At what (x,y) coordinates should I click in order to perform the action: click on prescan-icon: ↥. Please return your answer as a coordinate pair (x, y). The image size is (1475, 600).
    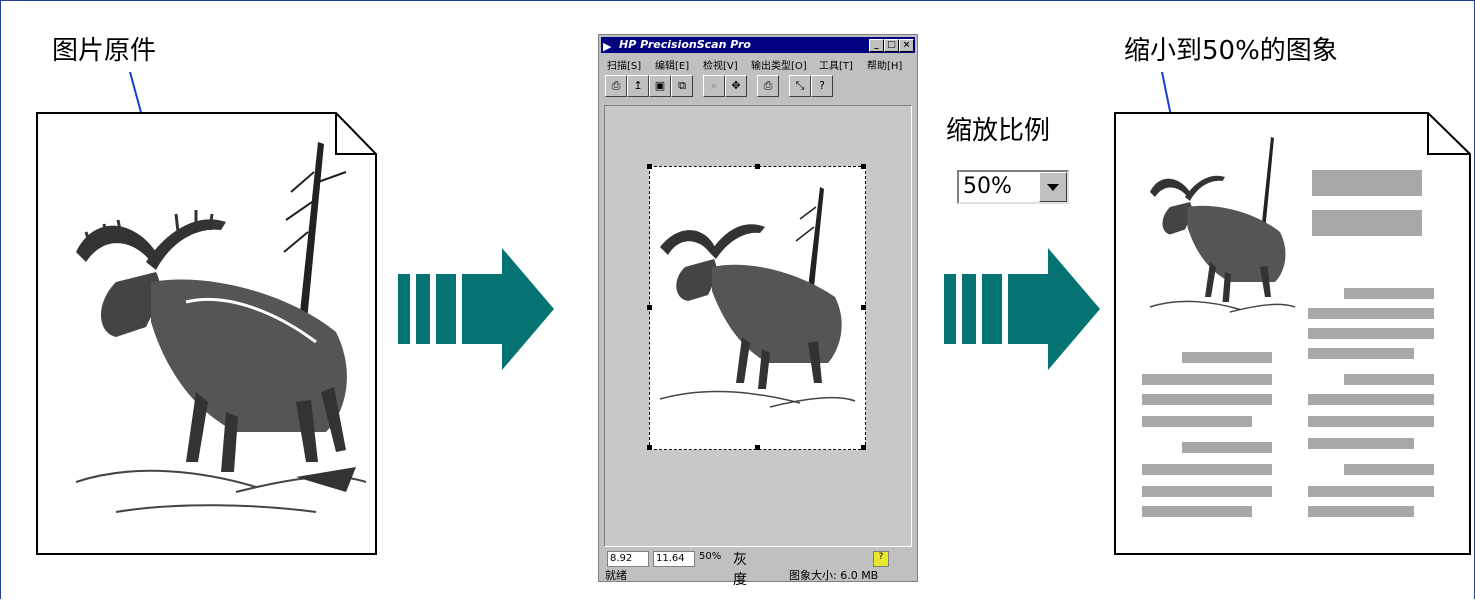
    Looking at the image, I should click on (638, 86).